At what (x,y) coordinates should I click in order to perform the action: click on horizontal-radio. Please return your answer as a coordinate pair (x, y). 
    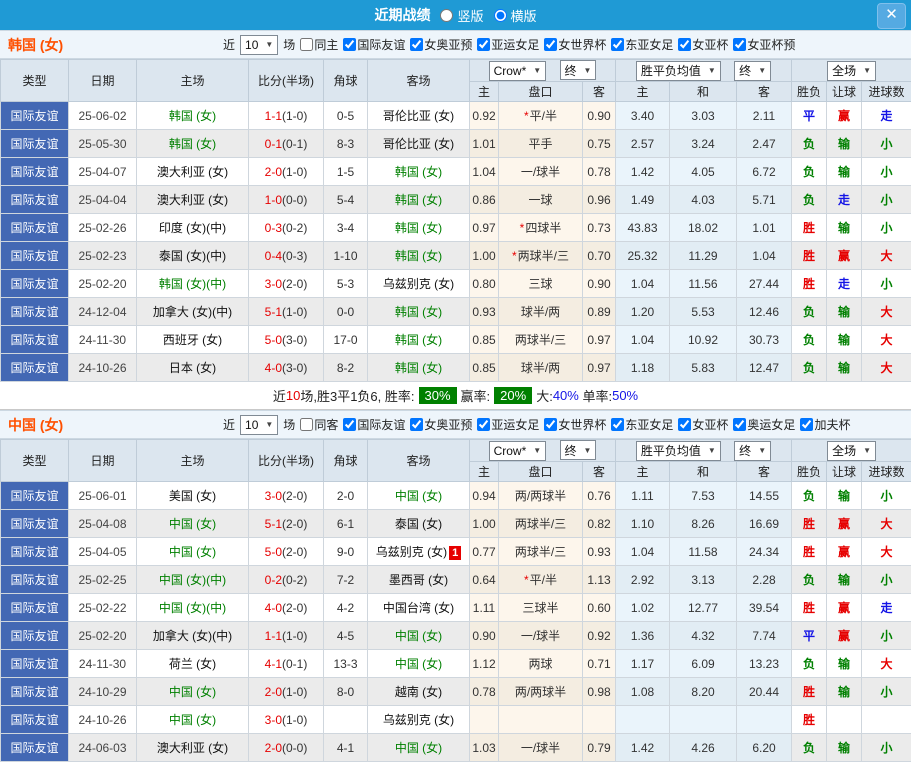
    Looking at the image, I should click on (500, 15).